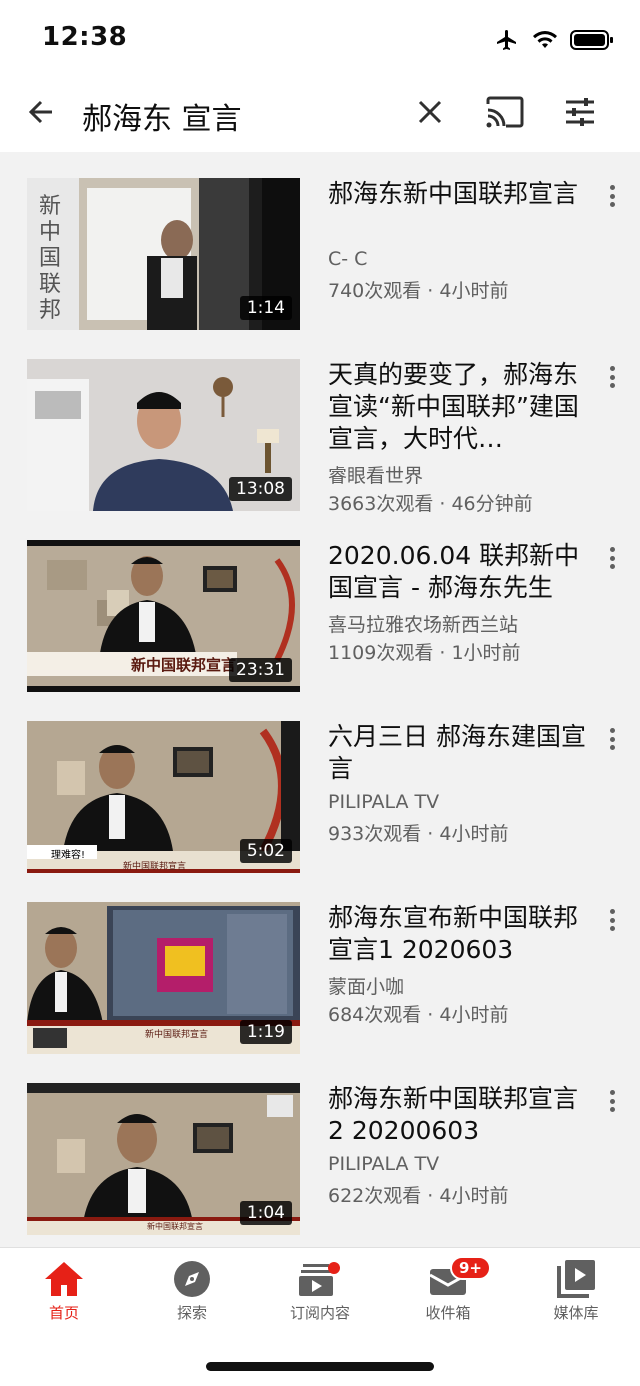  I want to click on clear-search-button, so click(430, 112).